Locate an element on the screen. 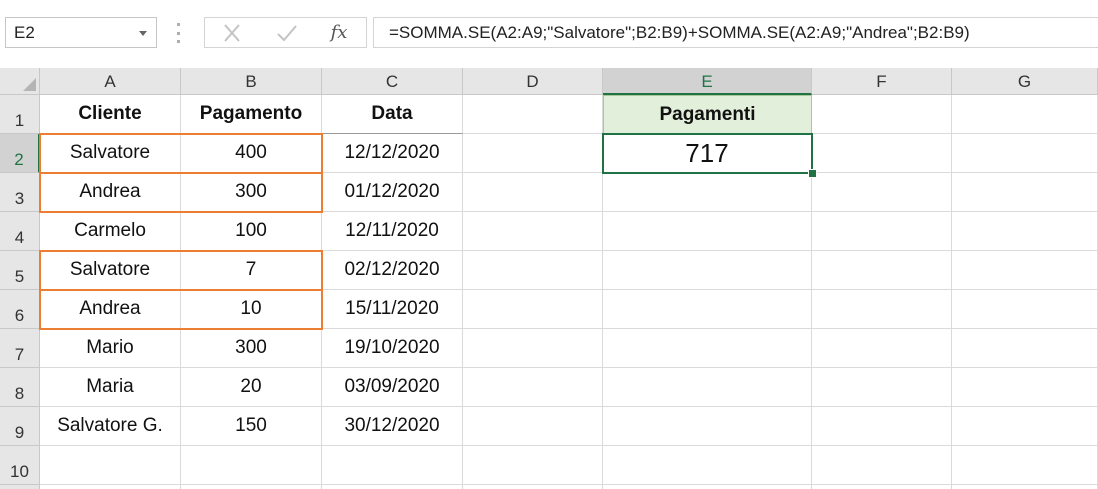 The width and height of the screenshot is (1098, 489). cell-a3: Andrea is located at coordinates (110, 192).